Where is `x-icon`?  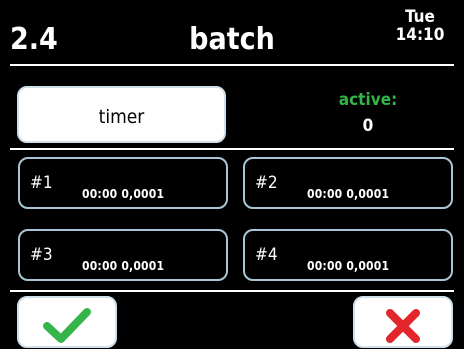 x-icon is located at coordinates (403, 326).